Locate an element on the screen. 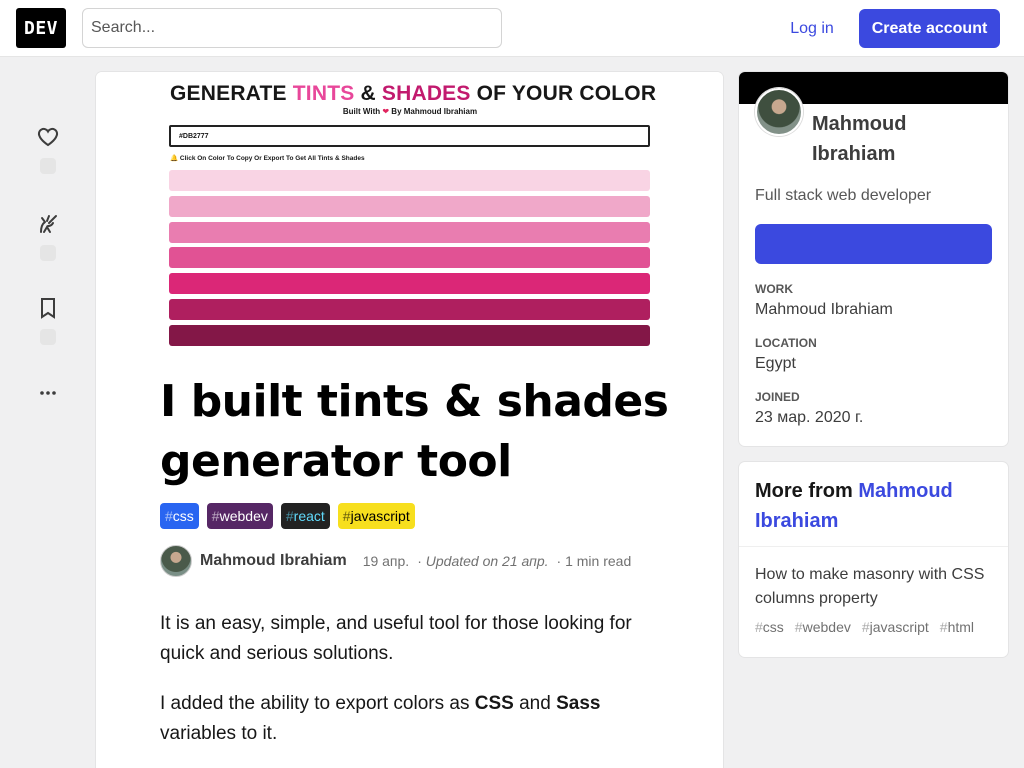  reaction-unicorn is located at coordinates (48, 236).